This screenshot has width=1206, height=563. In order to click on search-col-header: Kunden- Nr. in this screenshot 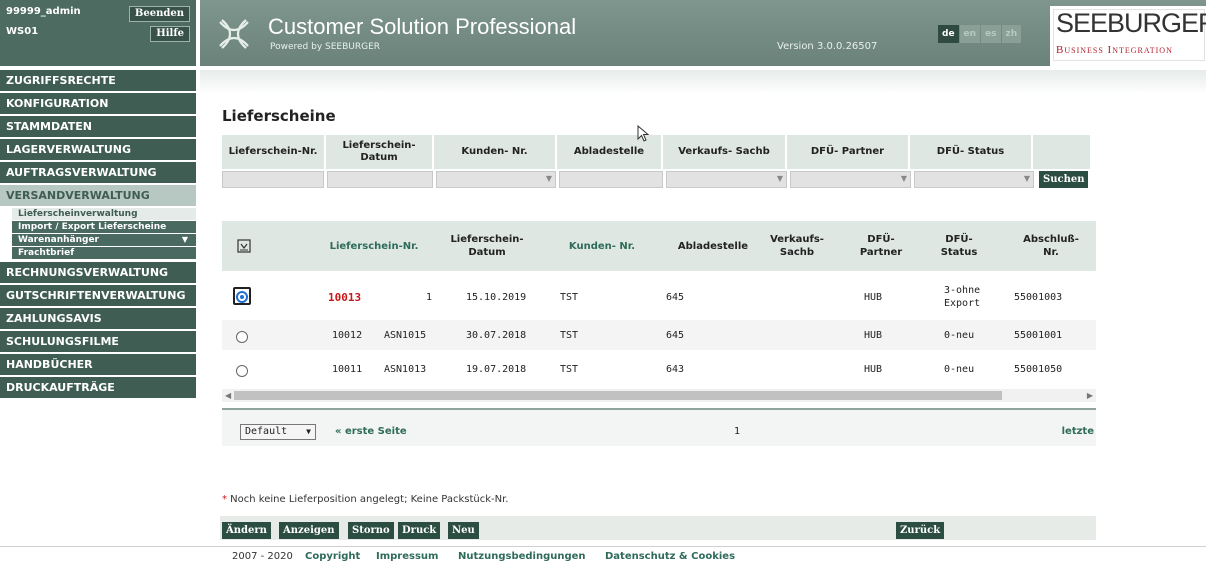, I will do `click(494, 152)`.